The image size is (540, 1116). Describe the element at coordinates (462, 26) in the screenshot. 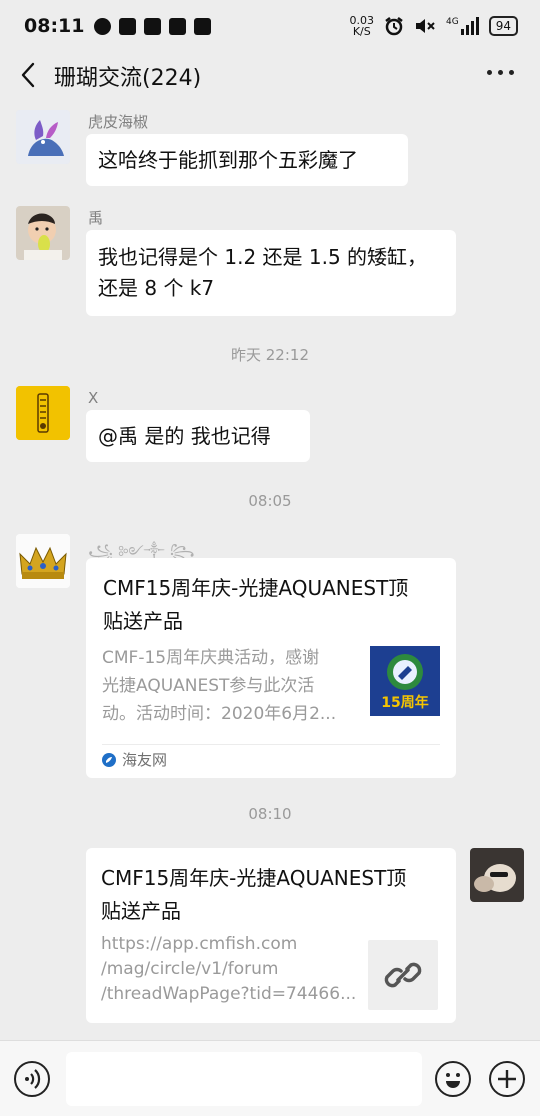

I see `signal-indicator: 4G` at that location.